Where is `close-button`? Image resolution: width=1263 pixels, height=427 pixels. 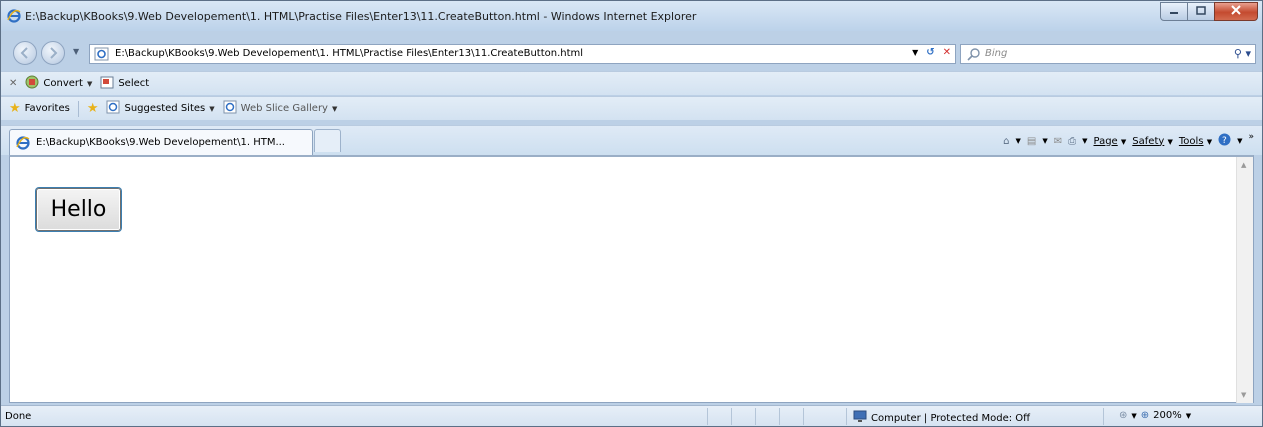
close-button is located at coordinates (1236, 11).